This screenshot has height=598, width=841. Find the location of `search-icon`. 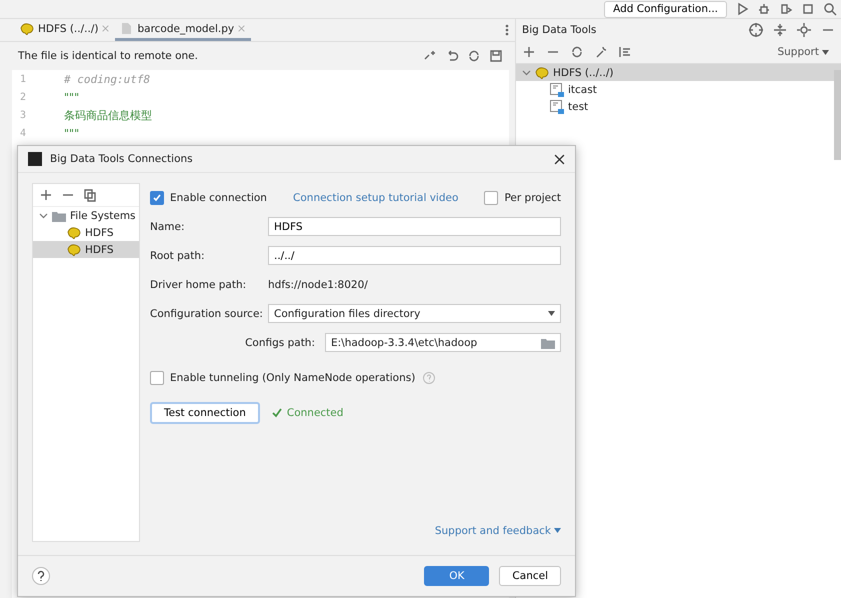

search-icon is located at coordinates (830, 9).